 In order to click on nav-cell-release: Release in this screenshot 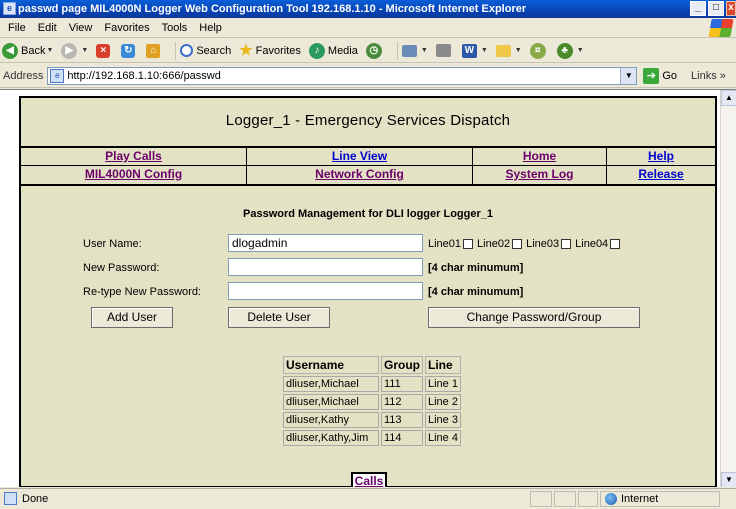, I will do `click(661, 175)`.